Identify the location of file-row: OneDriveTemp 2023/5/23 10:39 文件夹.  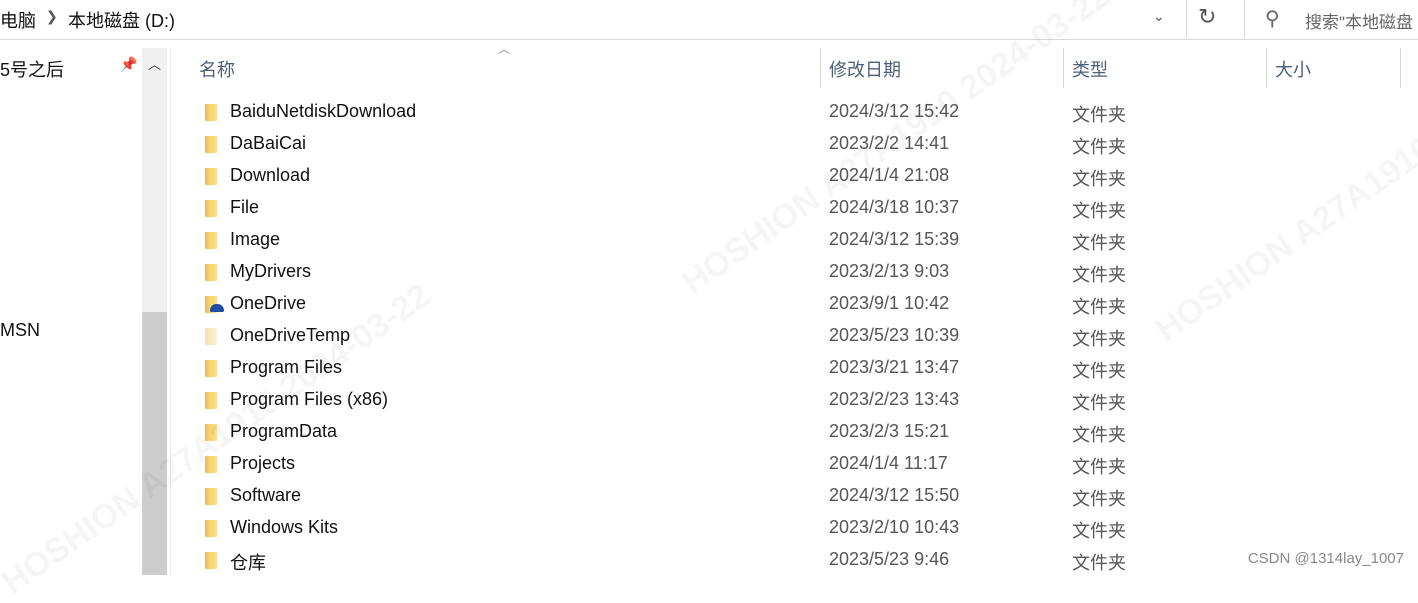
(790, 336).